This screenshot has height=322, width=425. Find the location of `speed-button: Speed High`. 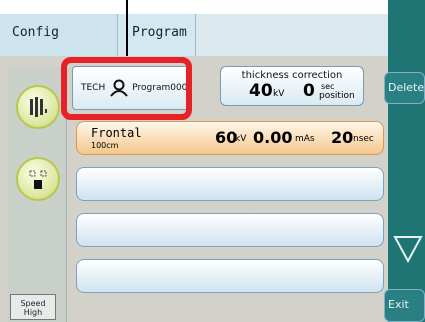

speed-button: Speed High is located at coordinates (33, 307).